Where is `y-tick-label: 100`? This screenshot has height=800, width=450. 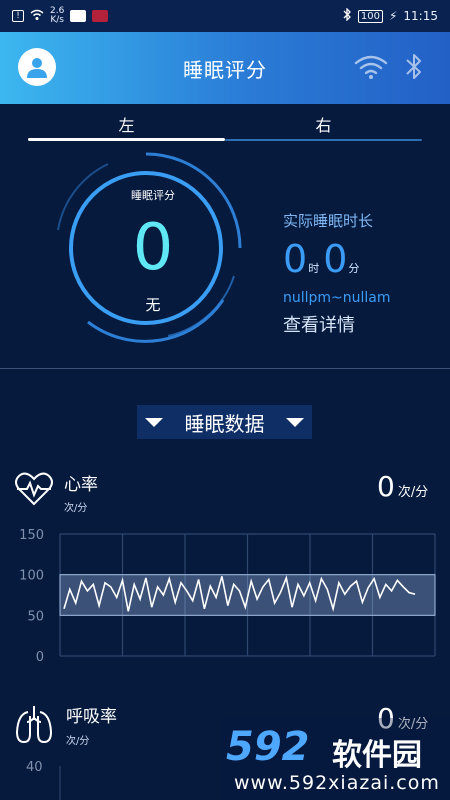
y-tick-label: 100 is located at coordinates (31, 576).